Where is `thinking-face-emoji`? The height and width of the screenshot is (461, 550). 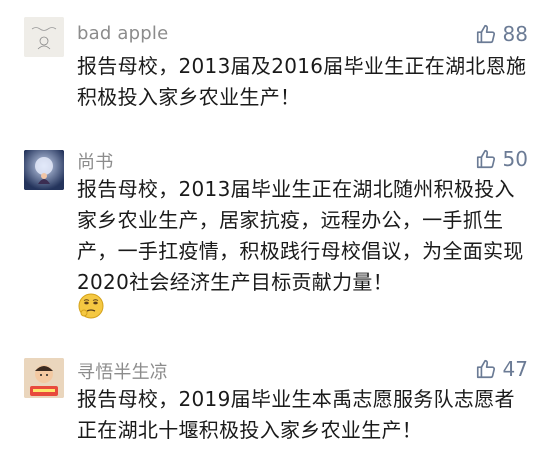
thinking-face-emoji is located at coordinates (91, 306).